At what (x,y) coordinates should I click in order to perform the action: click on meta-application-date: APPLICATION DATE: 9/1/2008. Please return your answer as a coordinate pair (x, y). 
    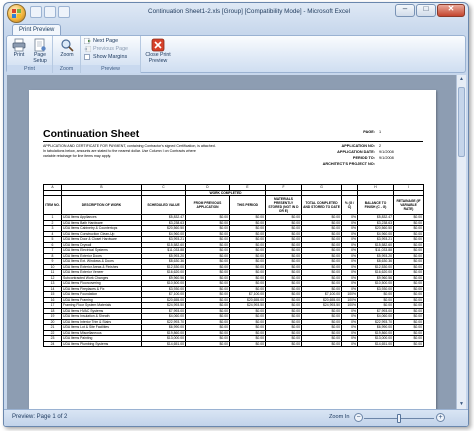
    Looking at the image, I should click on (351, 152).